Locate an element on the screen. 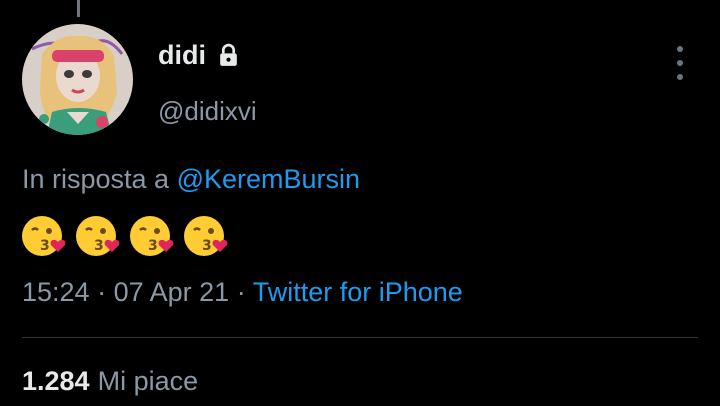  divider is located at coordinates (360, 337).